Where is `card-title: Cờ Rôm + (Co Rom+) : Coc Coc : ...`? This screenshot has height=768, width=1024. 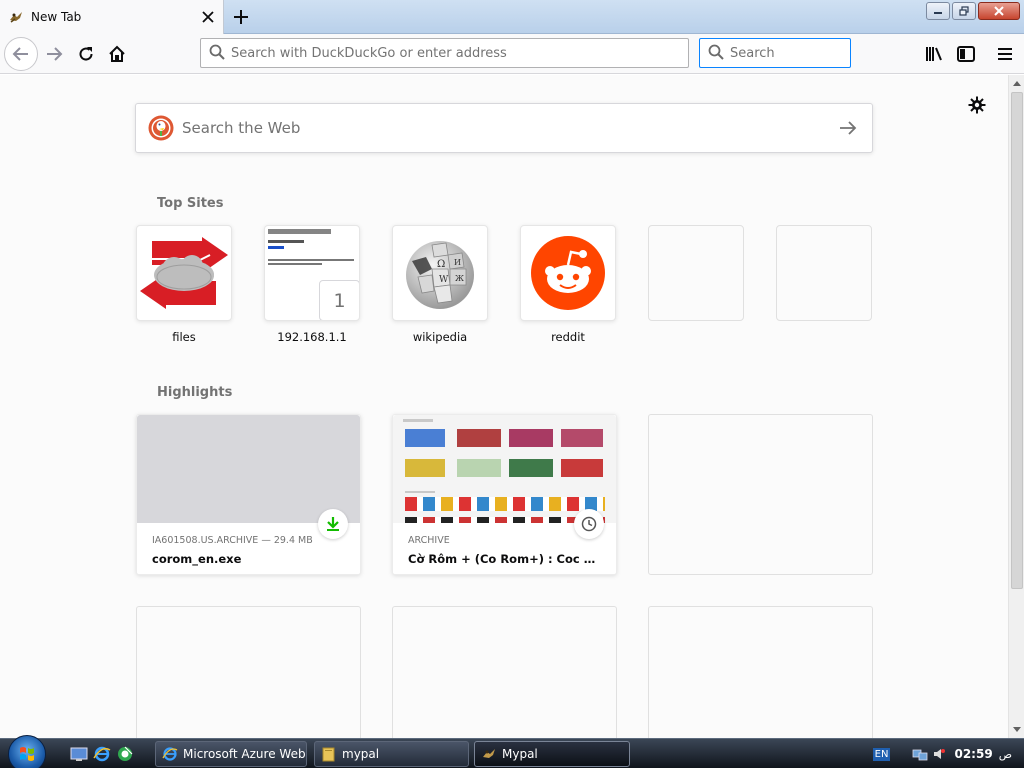 card-title: Cờ Rôm + (Co Rom+) : Coc Coc : ... is located at coordinates (504, 559).